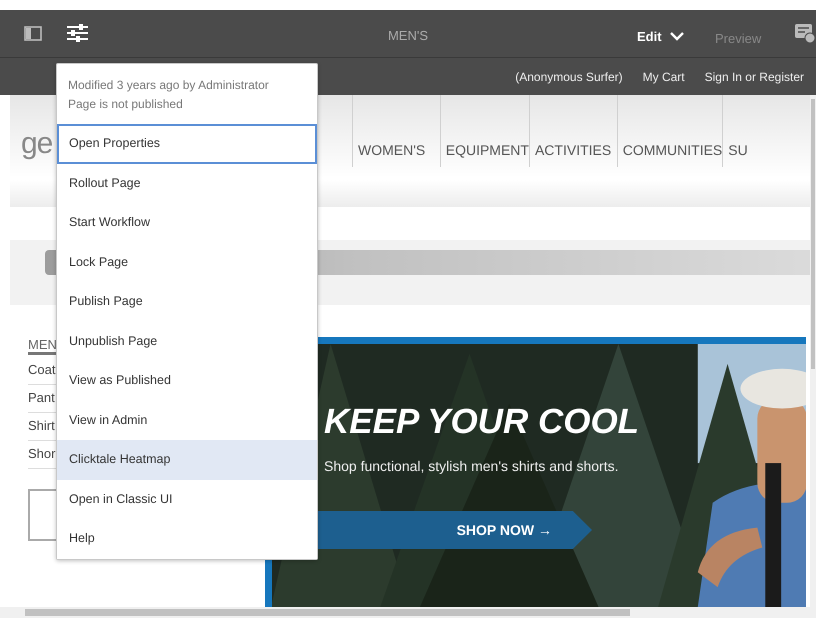 The height and width of the screenshot is (618, 816). I want to click on header-link: Sign In or Register, so click(754, 77).